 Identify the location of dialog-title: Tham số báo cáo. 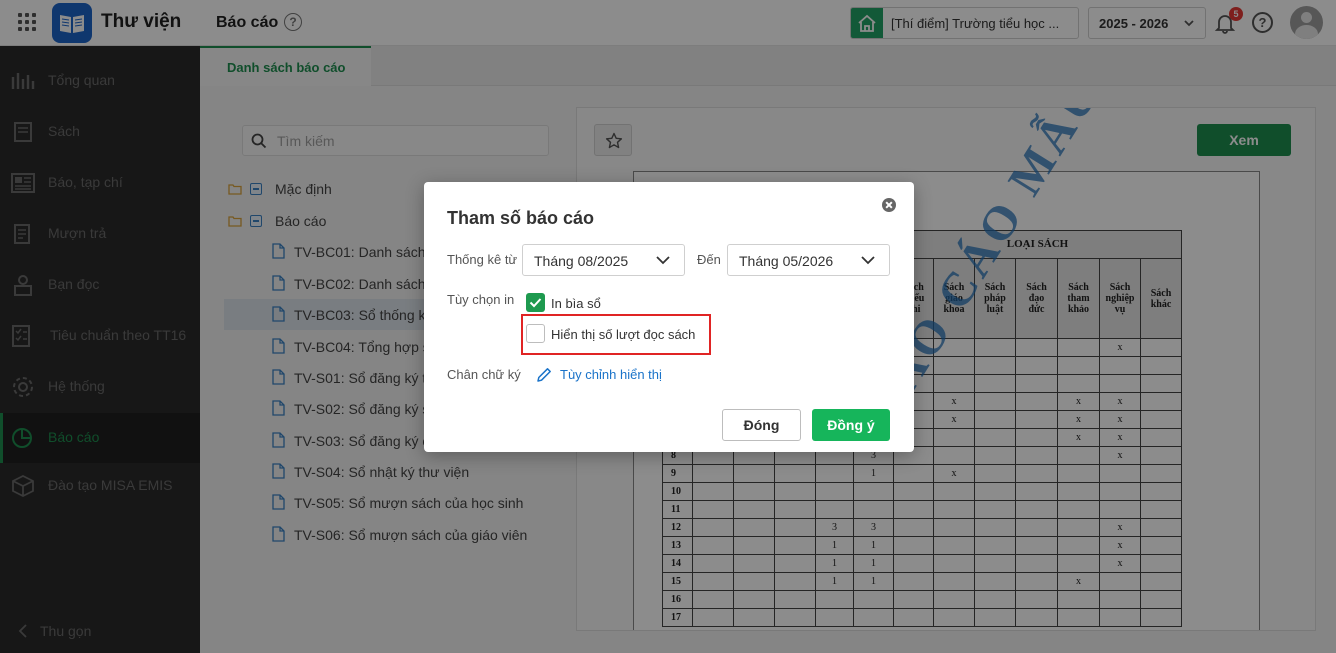
(521, 218).